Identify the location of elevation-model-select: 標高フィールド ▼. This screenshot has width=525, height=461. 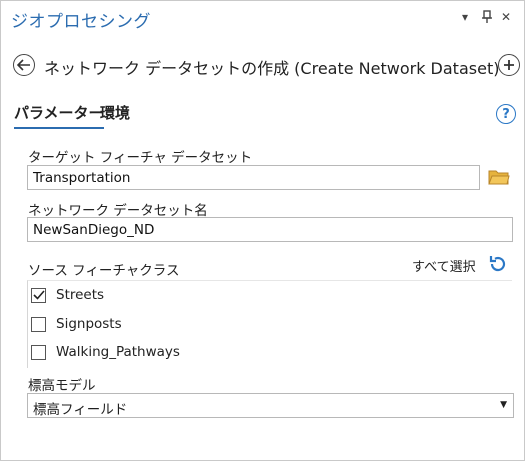
(270, 405).